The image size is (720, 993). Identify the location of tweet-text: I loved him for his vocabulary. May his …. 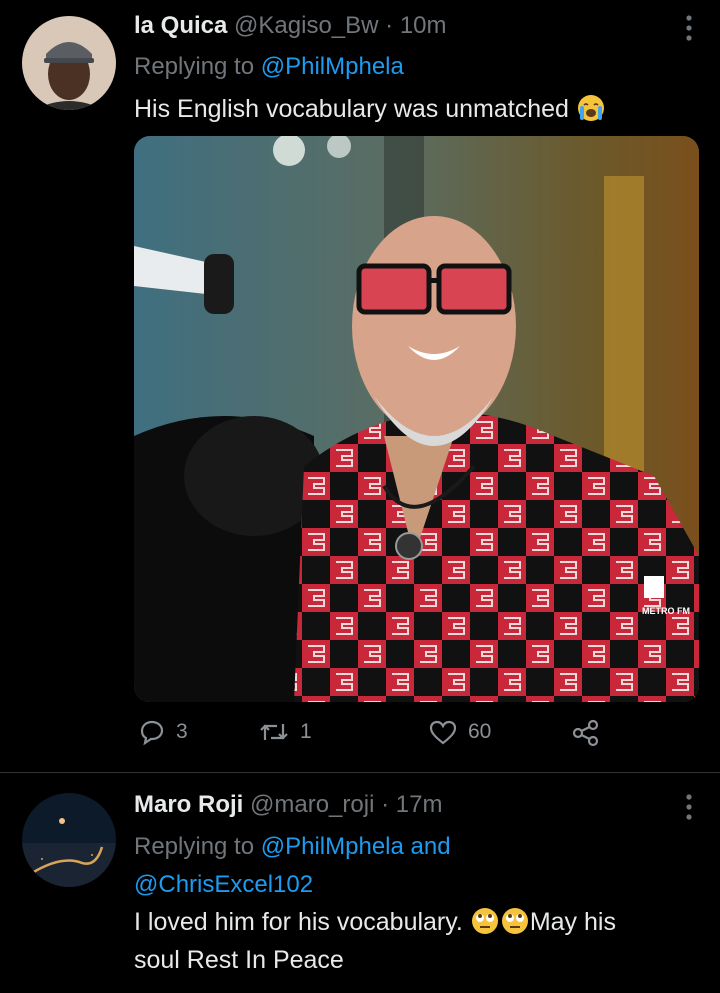
(414, 941).